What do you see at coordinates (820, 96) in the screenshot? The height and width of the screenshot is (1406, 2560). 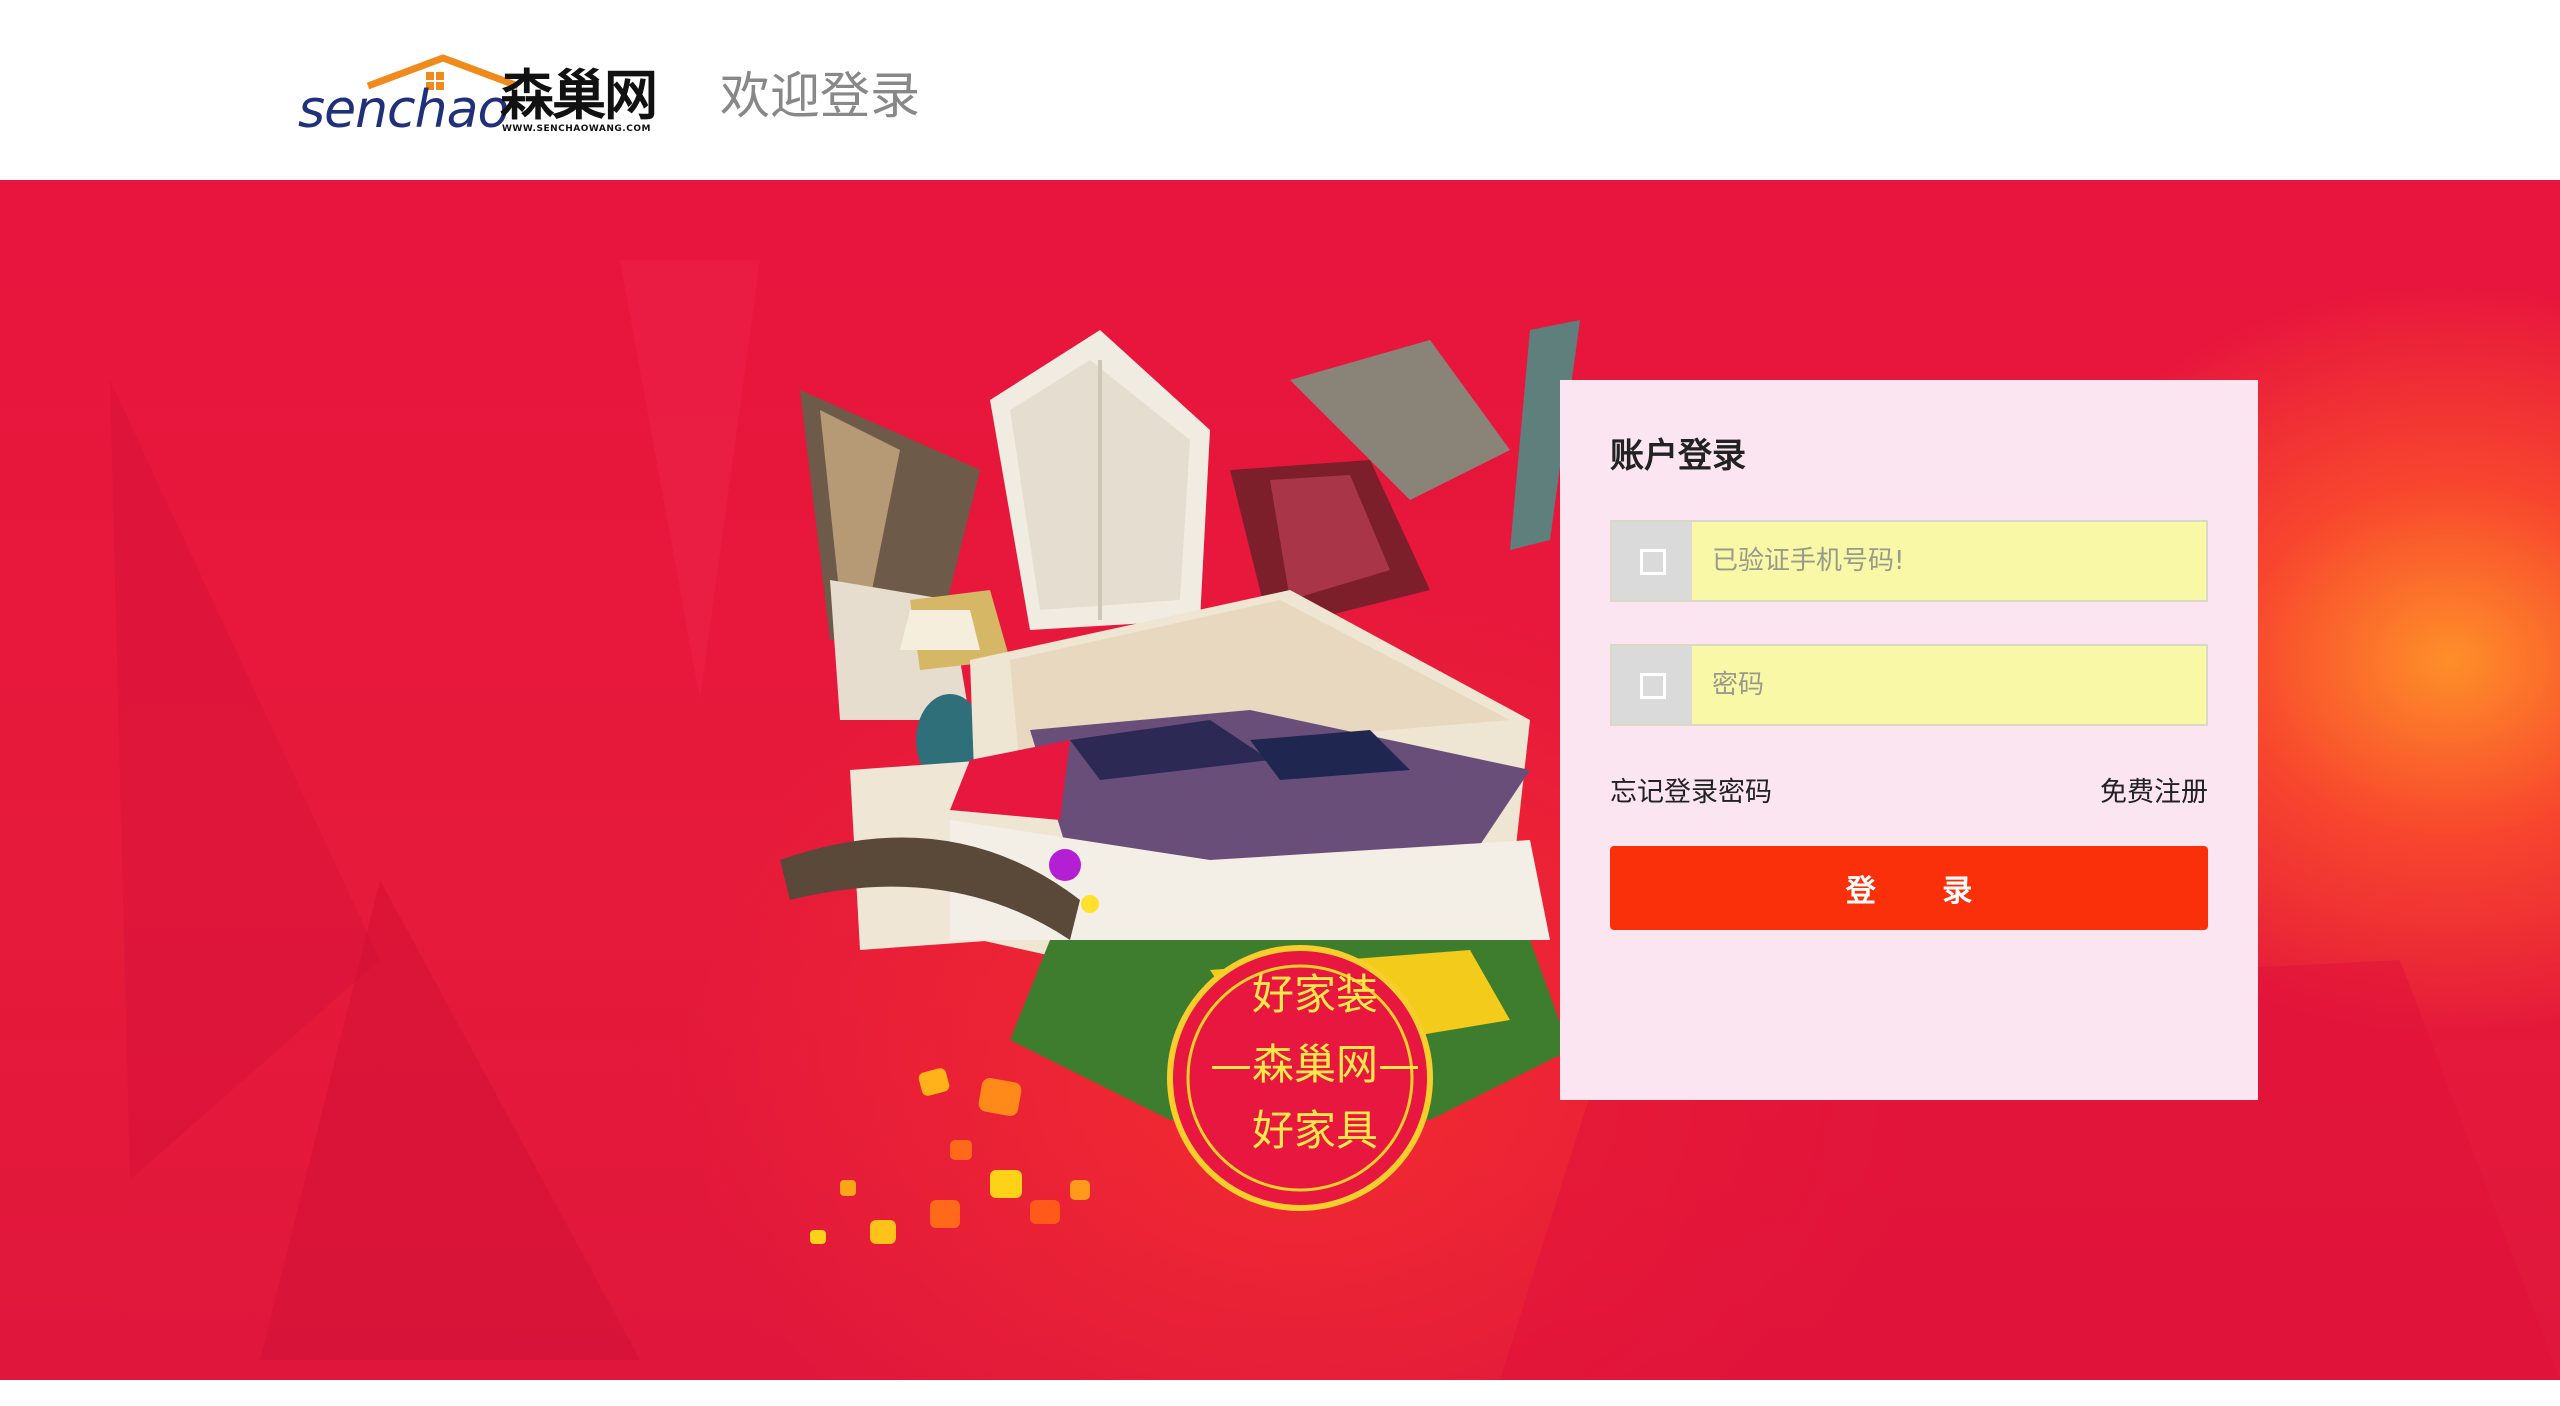 I see `page-title: 欢迎登录` at bounding box center [820, 96].